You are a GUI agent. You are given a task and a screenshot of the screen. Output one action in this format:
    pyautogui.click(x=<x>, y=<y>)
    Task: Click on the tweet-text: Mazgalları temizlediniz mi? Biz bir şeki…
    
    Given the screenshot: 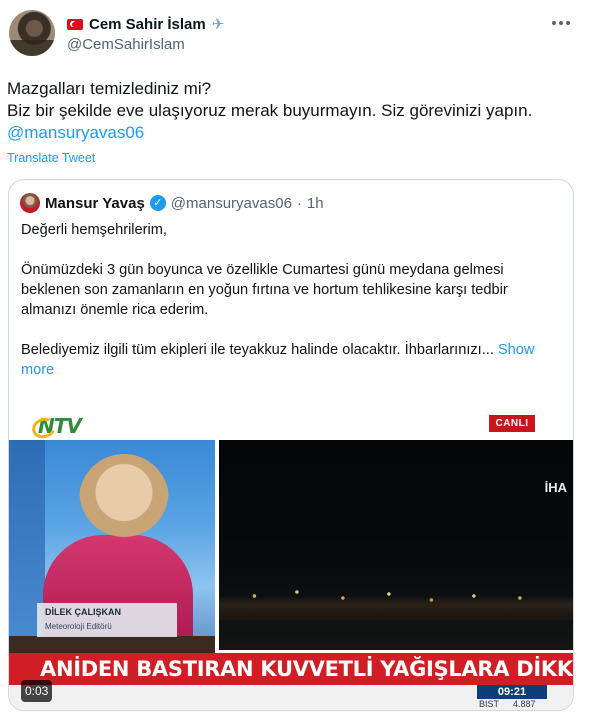 What is the action you would take?
    pyautogui.click(x=294, y=111)
    